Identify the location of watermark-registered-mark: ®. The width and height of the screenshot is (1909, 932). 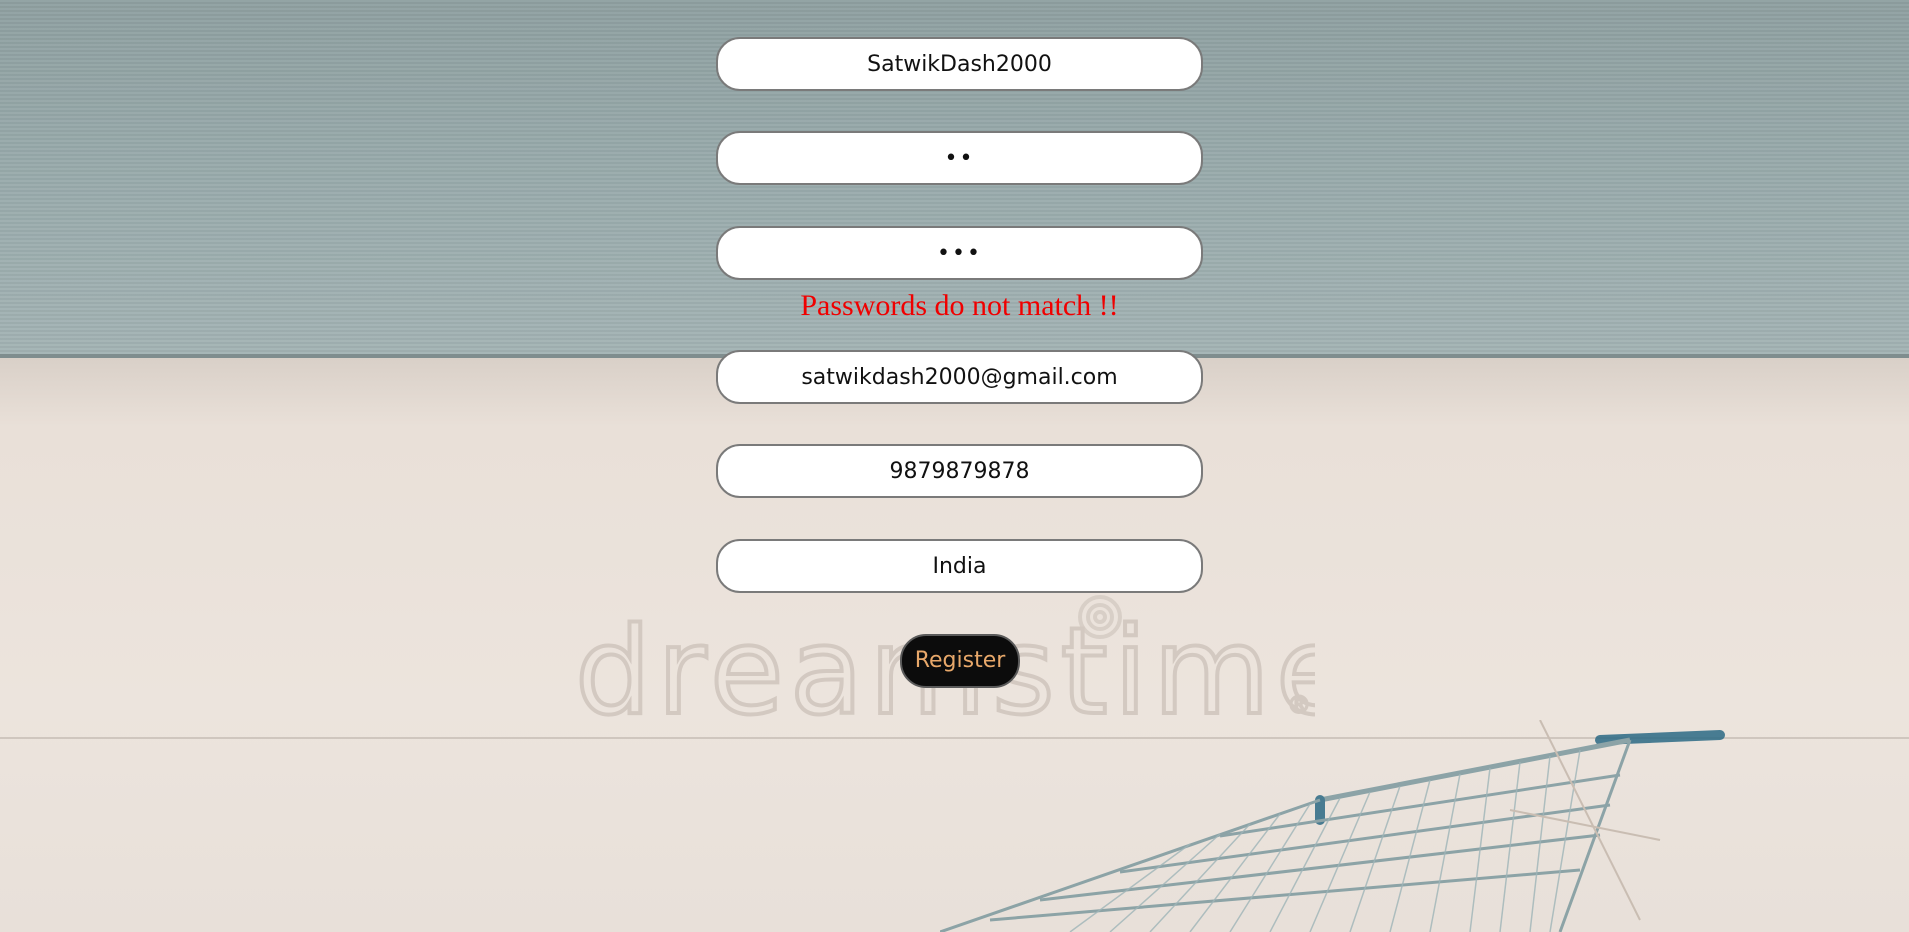
(1299, 705).